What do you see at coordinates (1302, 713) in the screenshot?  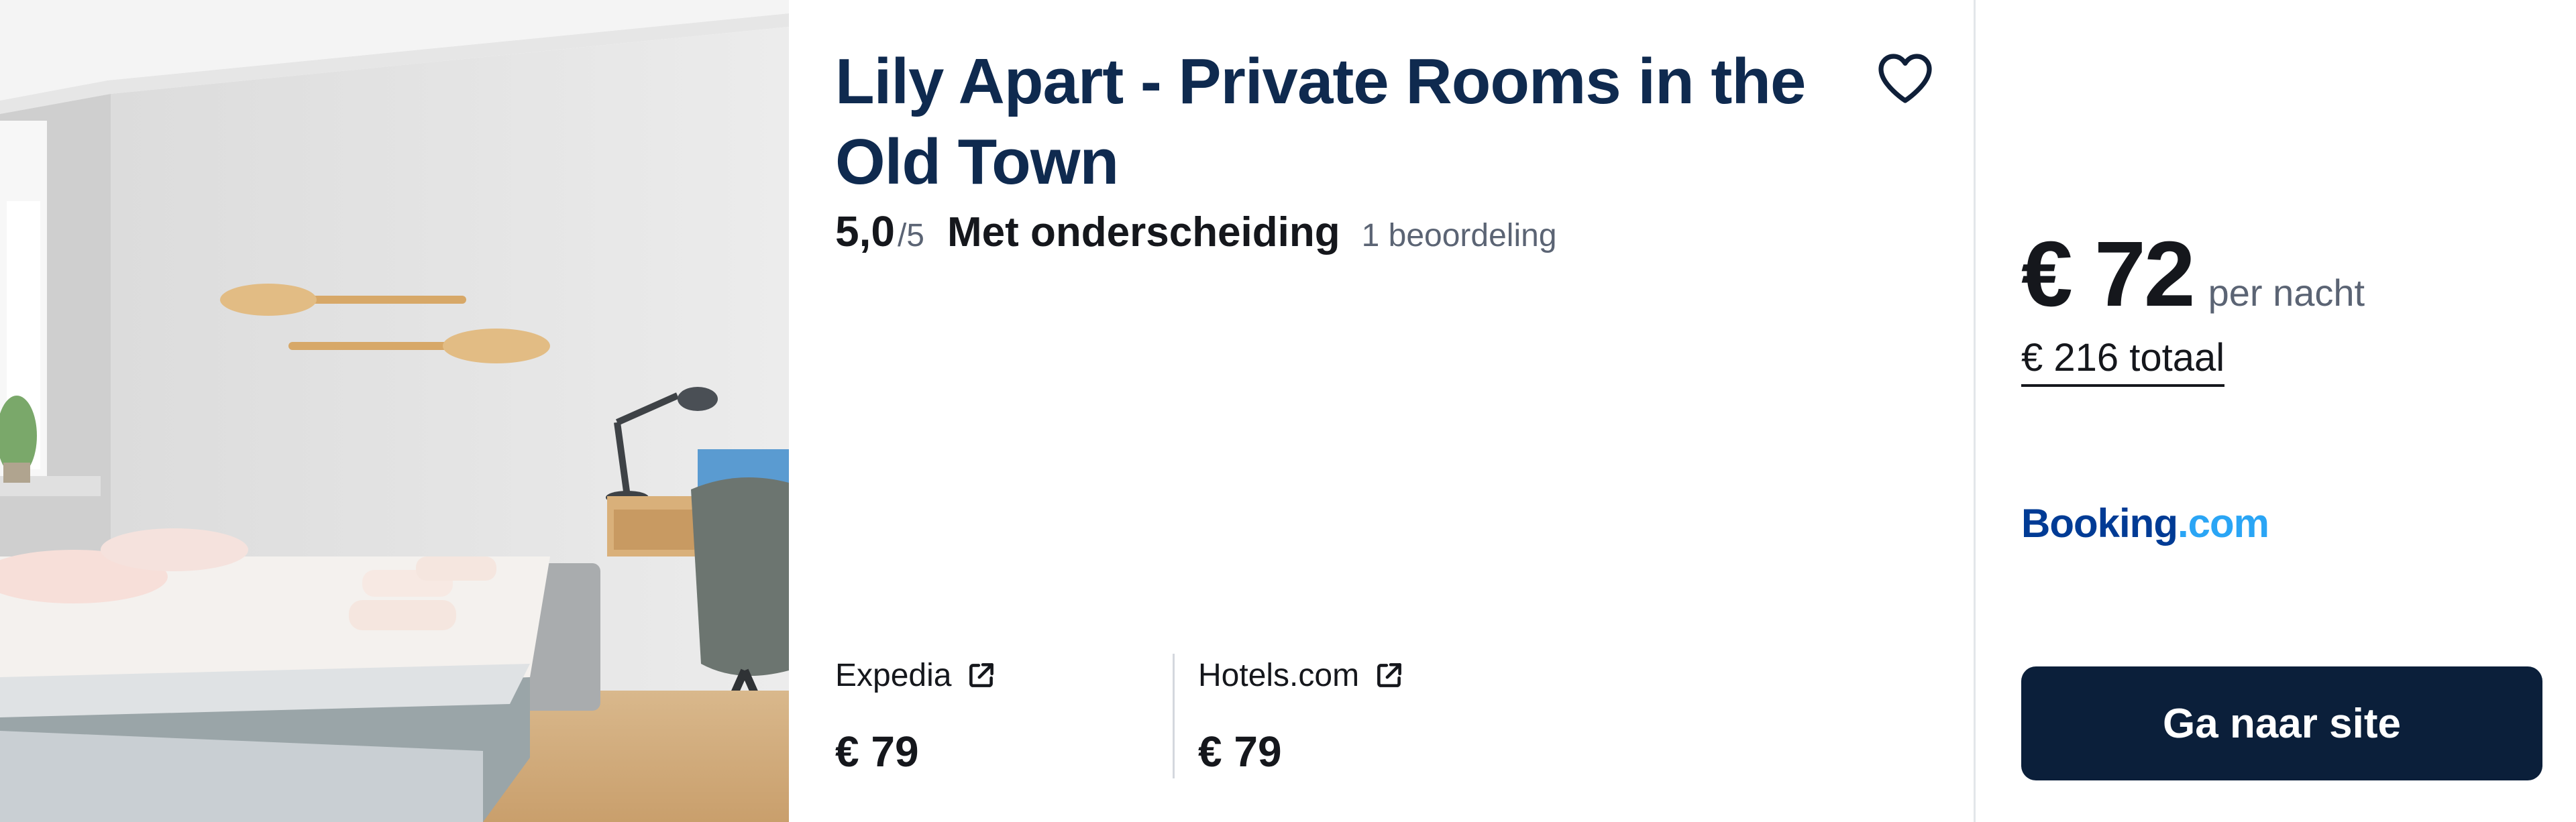 I see `provider-hotels-com: Hotels.com € 79` at bounding box center [1302, 713].